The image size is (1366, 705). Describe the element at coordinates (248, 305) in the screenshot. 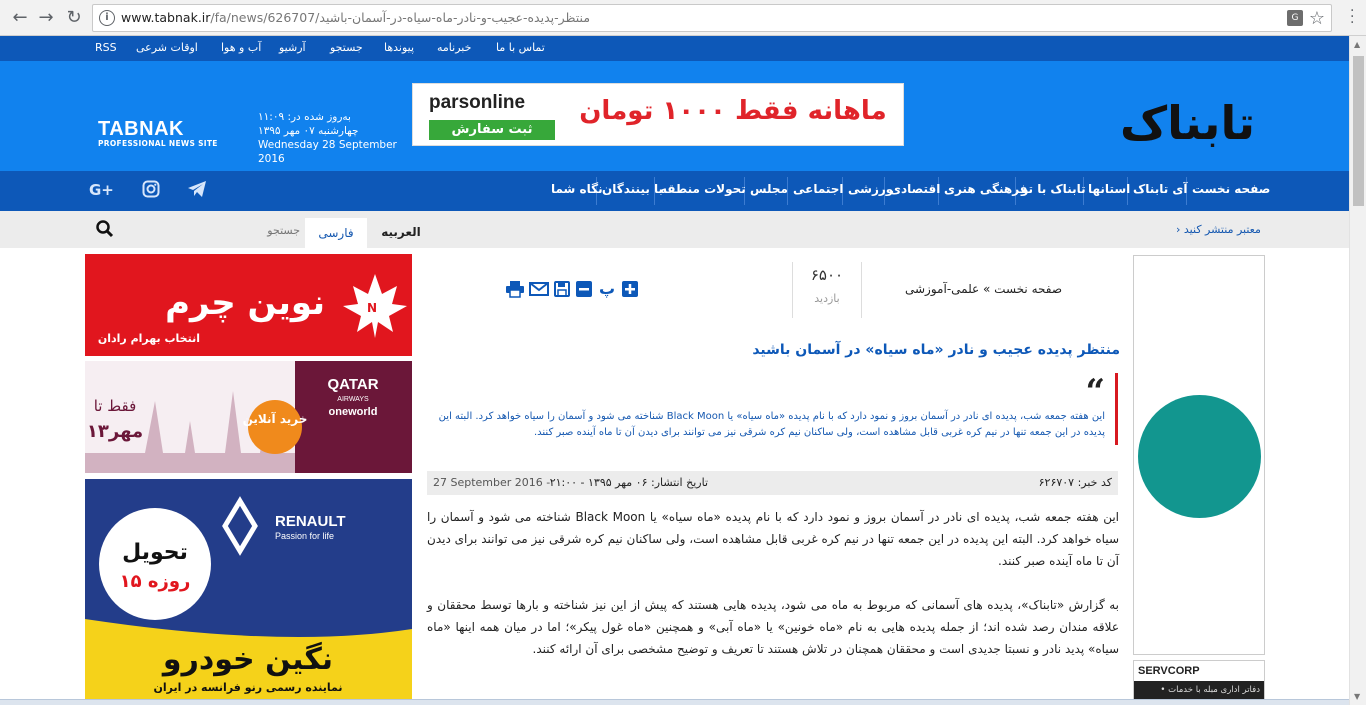

I see `novin-charm-ad: N نوین چرم انتخاب بهرام رادان` at that location.